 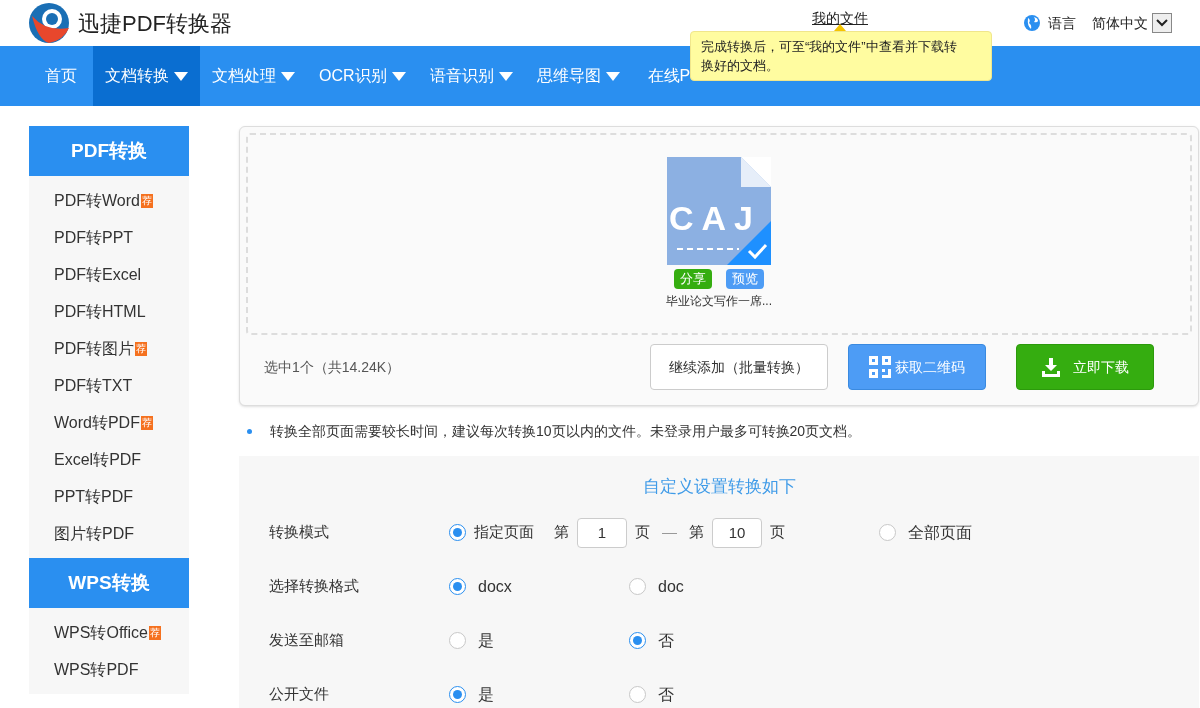 I want to click on file-type-text: CAJ, so click(x=715, y=218).